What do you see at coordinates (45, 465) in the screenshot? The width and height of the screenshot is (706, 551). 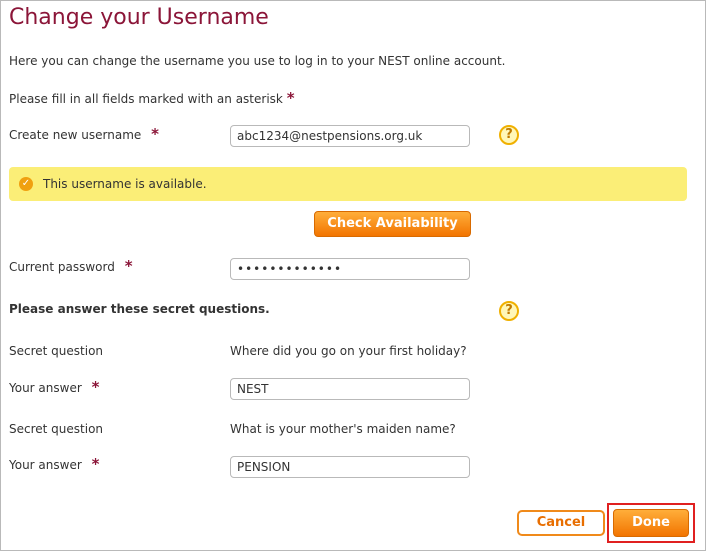 I see `answer-2-label: Your answer` at bounding box center [45, 465].